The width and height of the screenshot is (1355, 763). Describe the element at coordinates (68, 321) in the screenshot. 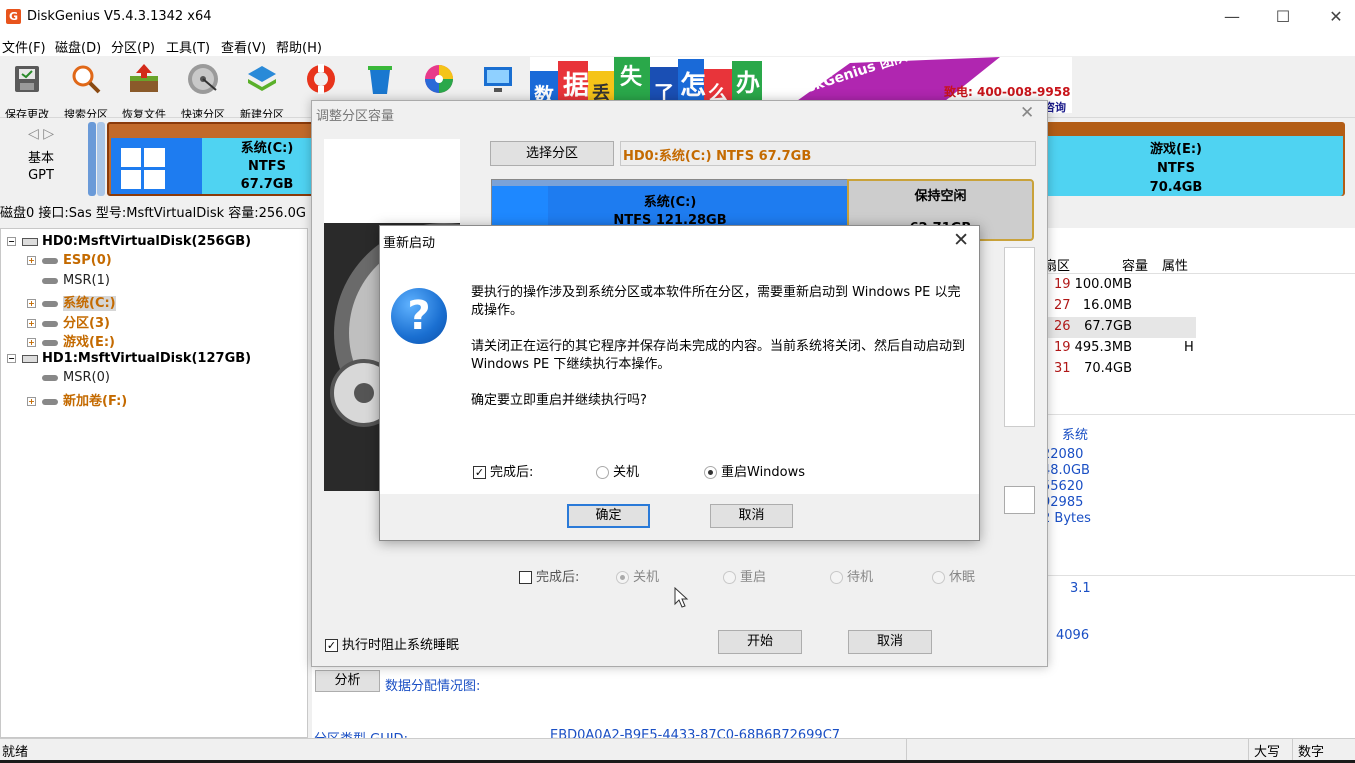

I see `tree-node-part3: + 分区(3)` at that location.